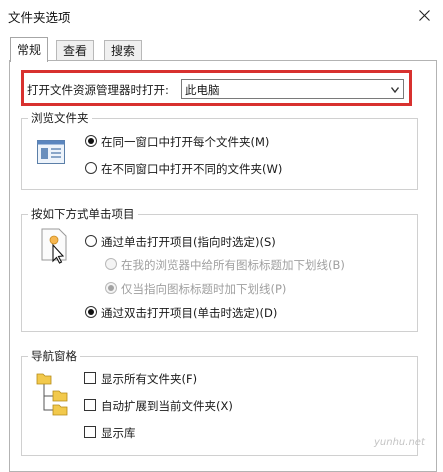  I want to click on checkbox-show-libraries-label: 显示库, so click(118, 433).